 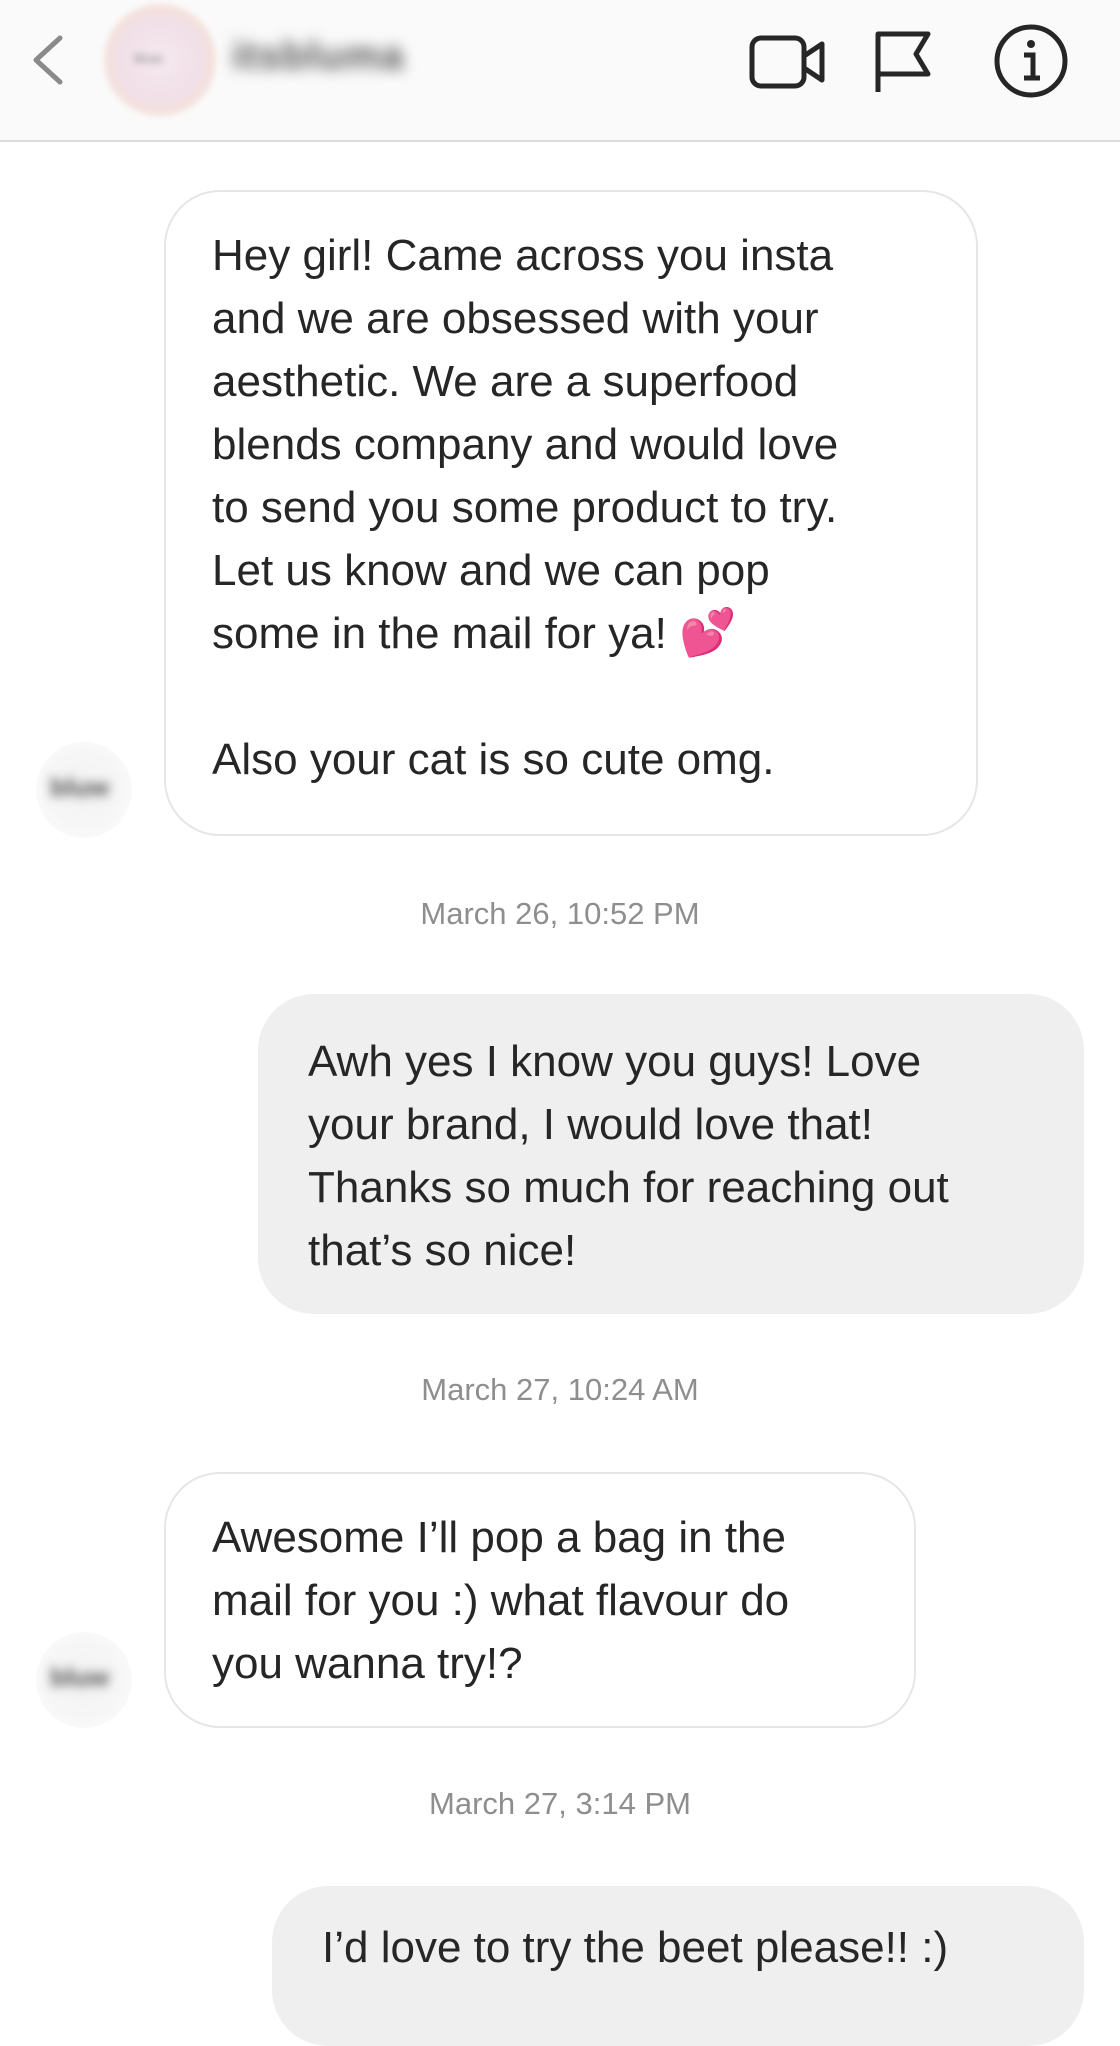 What do you see at coordinates (148, 58) in the screenshot?
I see `avatar-label: bluw` at bounding box center [148, 58].